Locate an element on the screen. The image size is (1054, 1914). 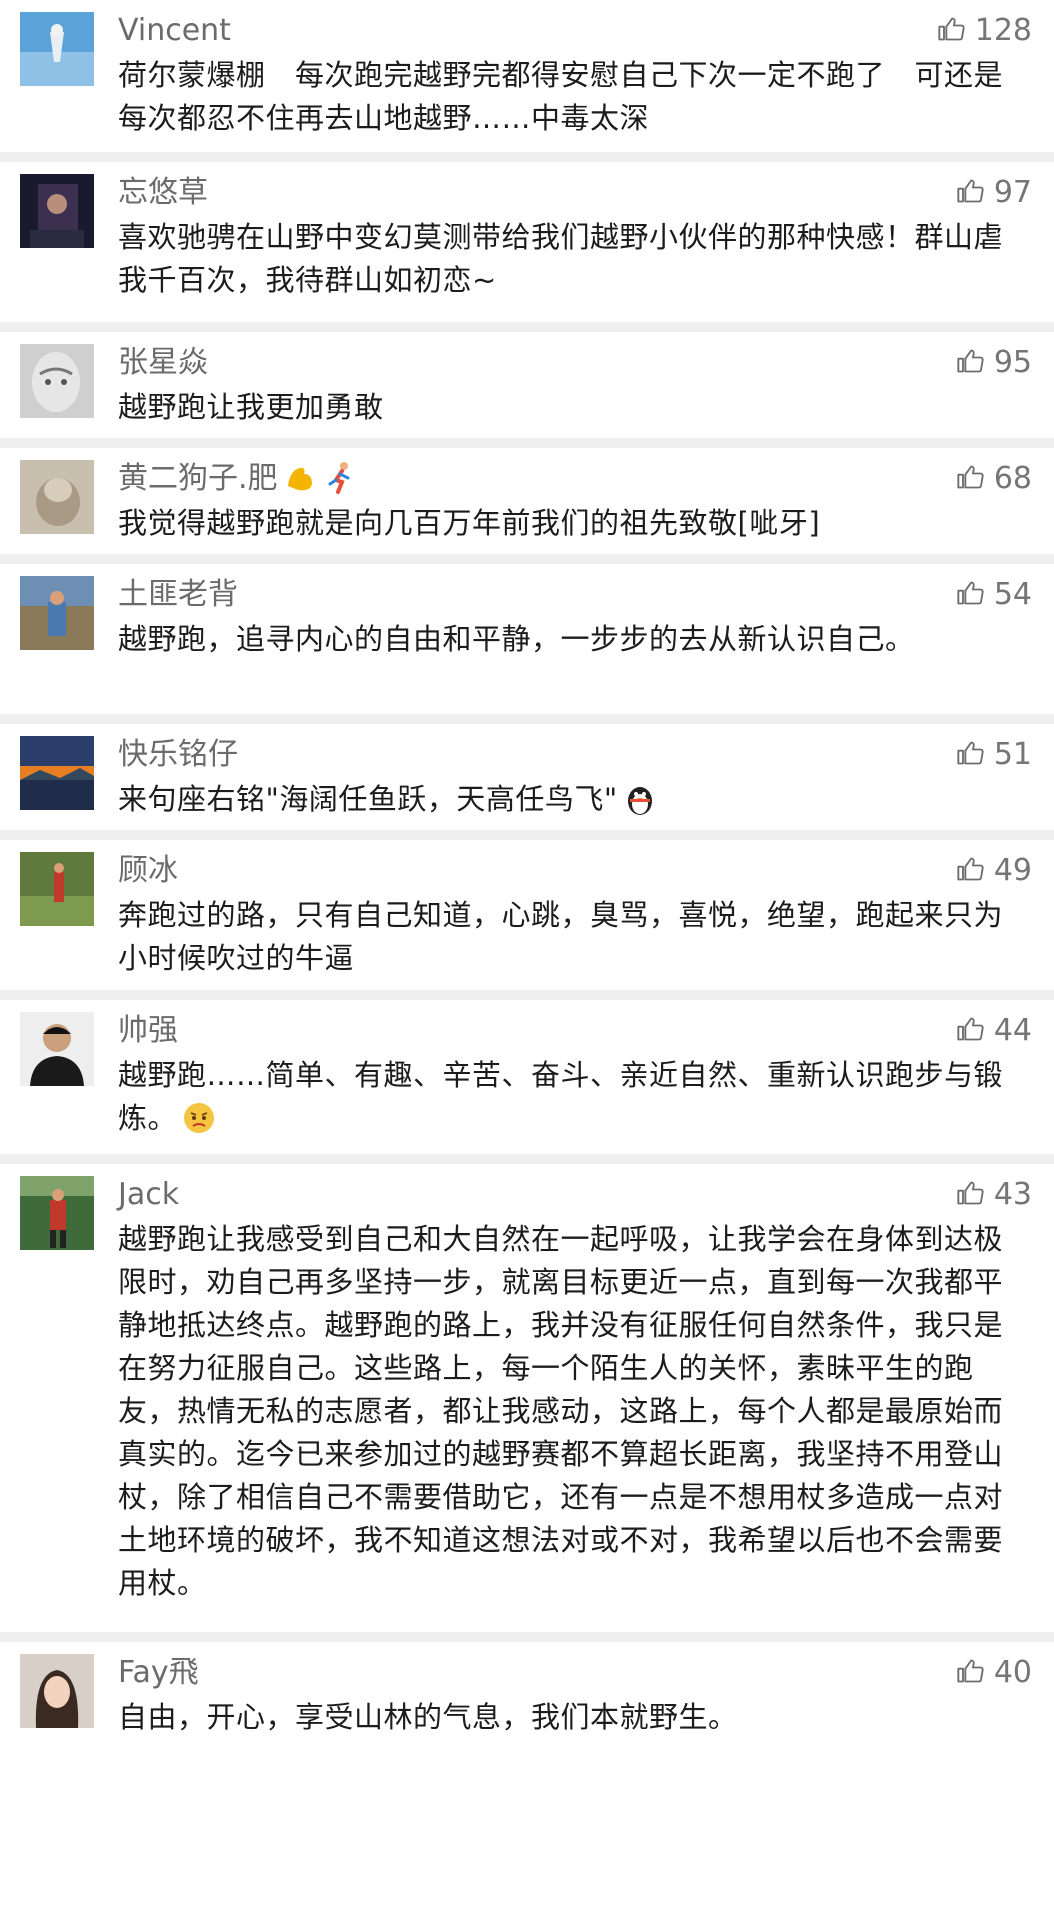
comment-author: Jack is located at coordinates (574, 1190).